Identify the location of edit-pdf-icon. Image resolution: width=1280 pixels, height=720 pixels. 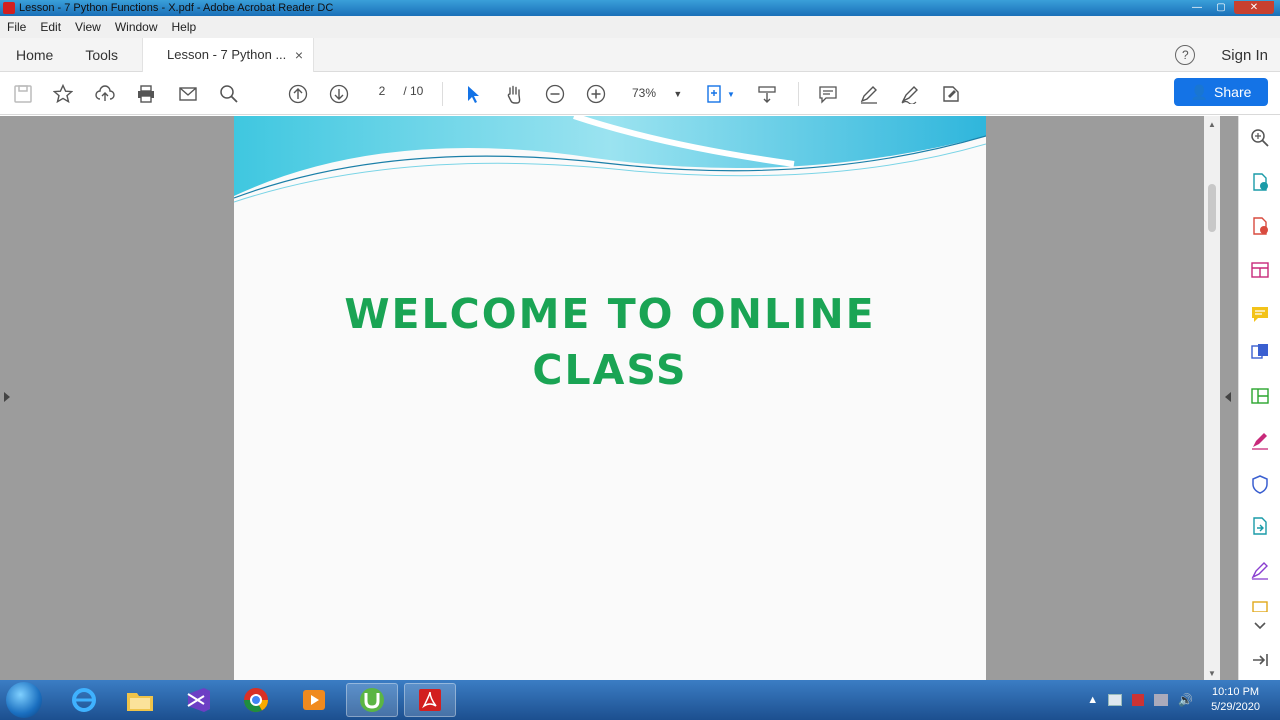
(1260, 396).